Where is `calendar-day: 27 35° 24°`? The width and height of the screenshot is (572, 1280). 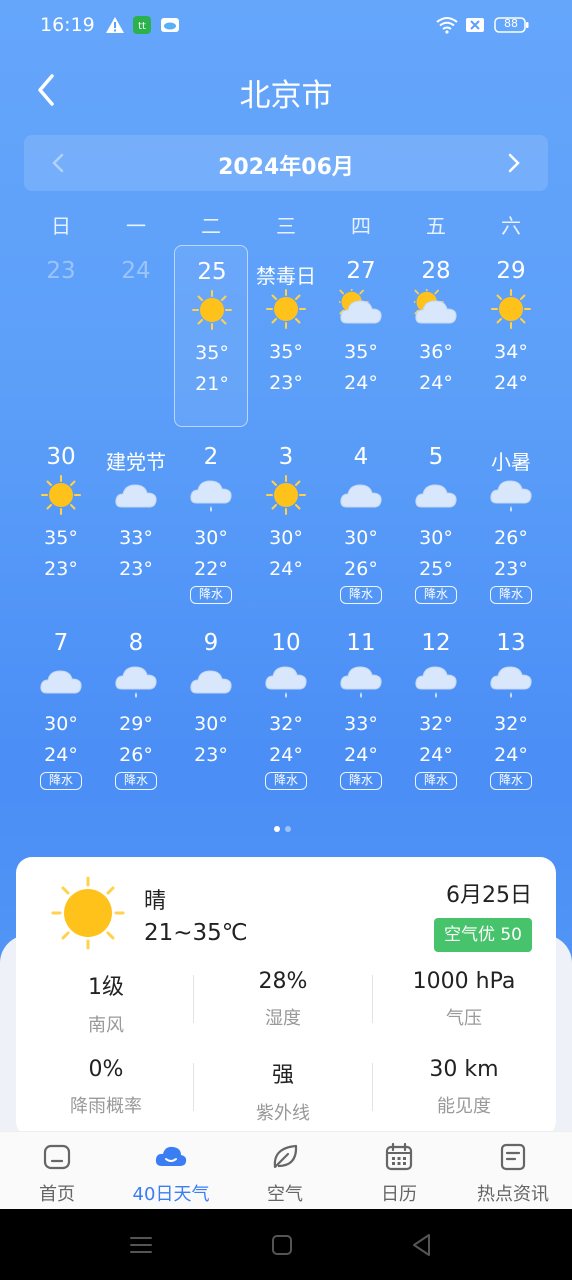 calendar-day: 27 35° 24° is located at coordinates (361, 336).